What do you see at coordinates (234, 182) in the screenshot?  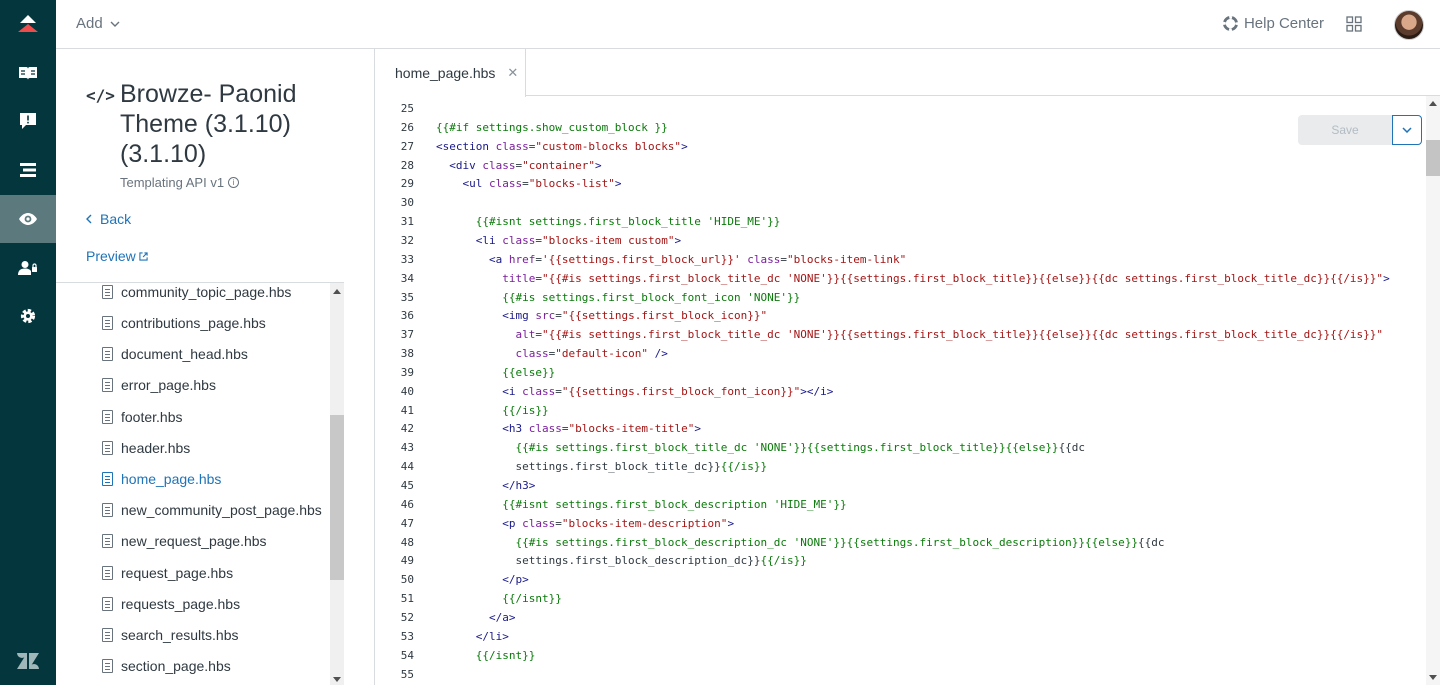 I see `info-icon: i` at bounding box center [234, 182].